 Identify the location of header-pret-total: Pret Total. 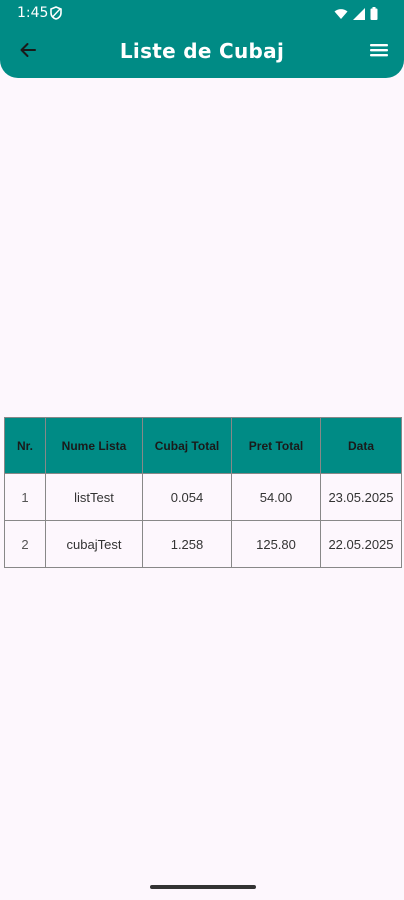
(276, 445).